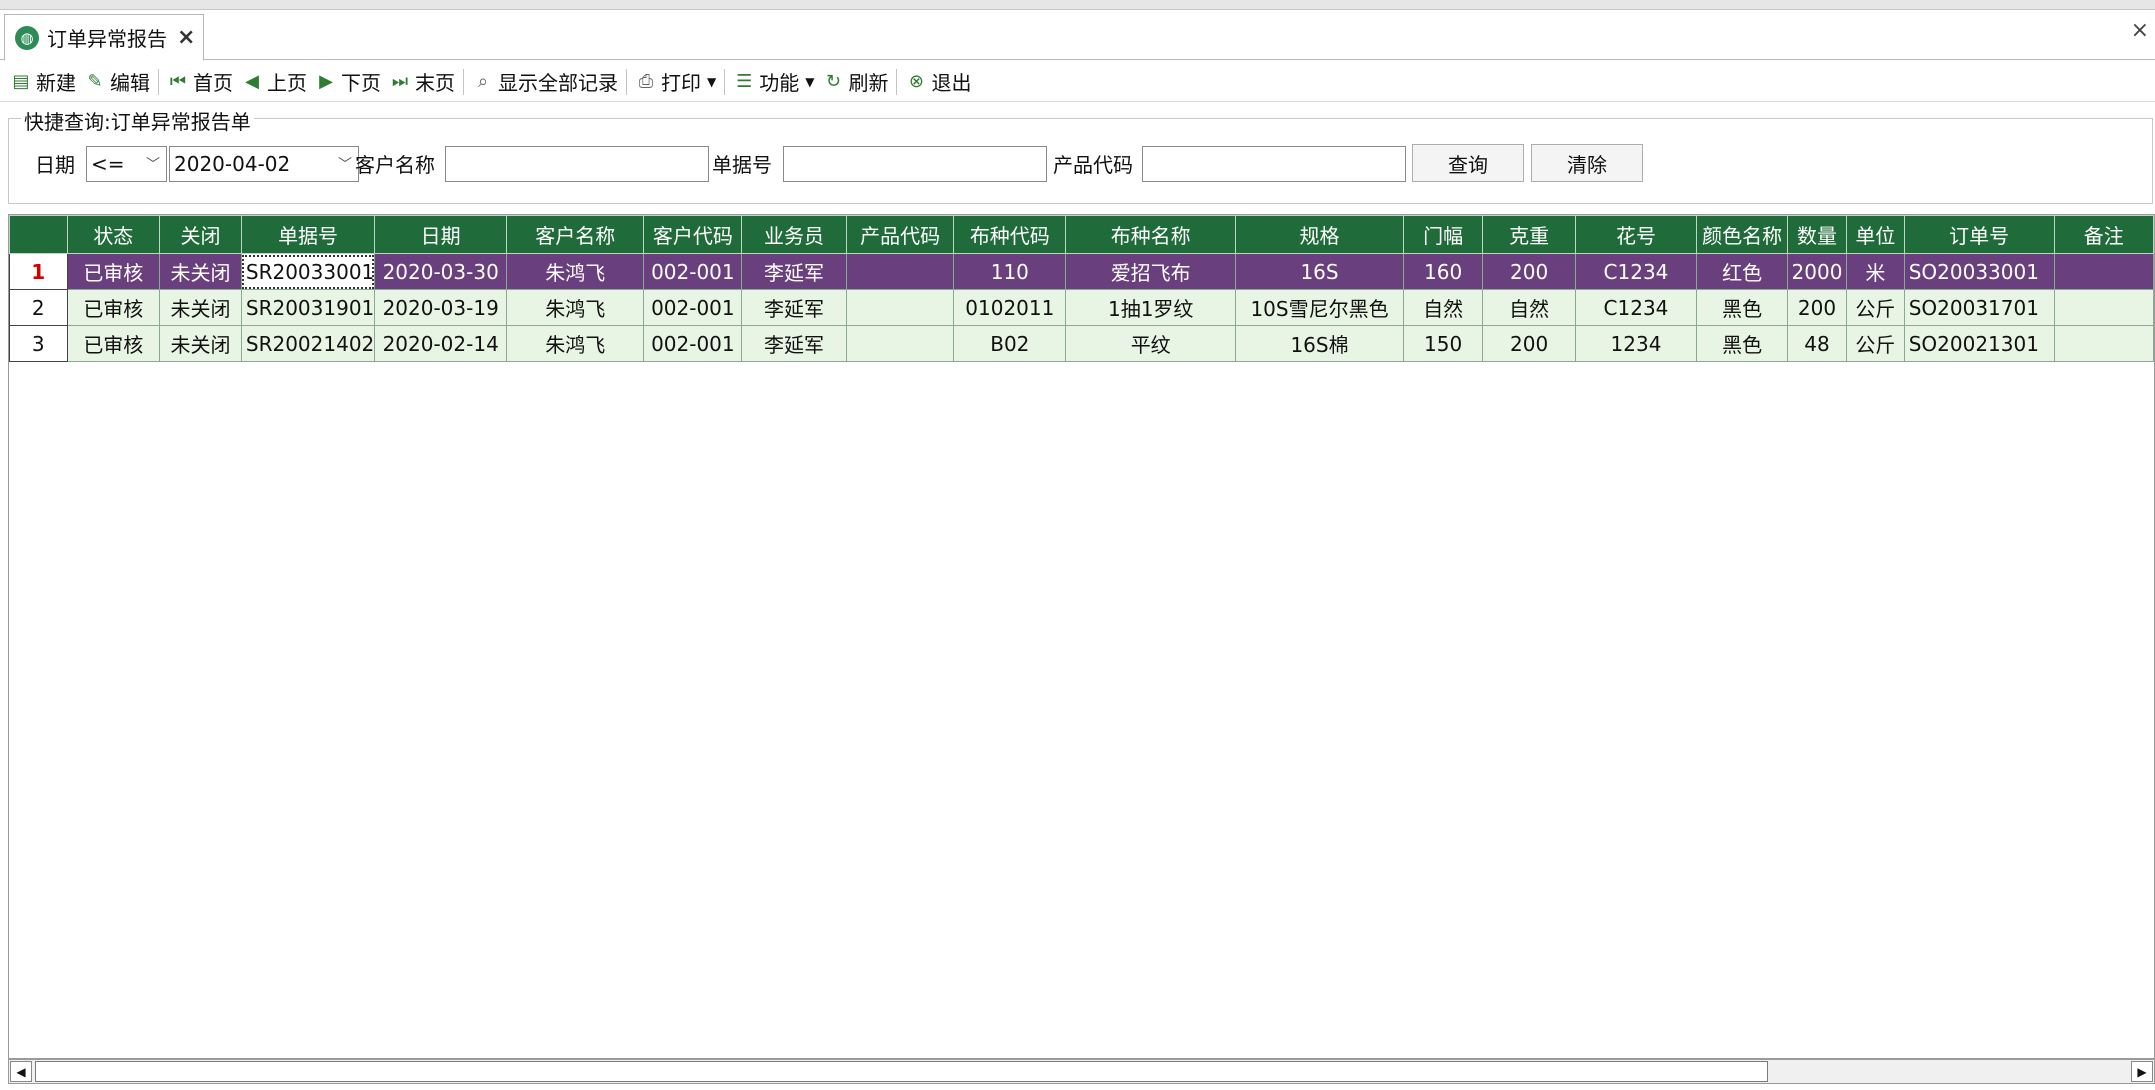  What do you see at coordinates (1151, 271) in the screenshot?
I see `table-cell: 爱招飞布` at bounding box center [1151, 271].